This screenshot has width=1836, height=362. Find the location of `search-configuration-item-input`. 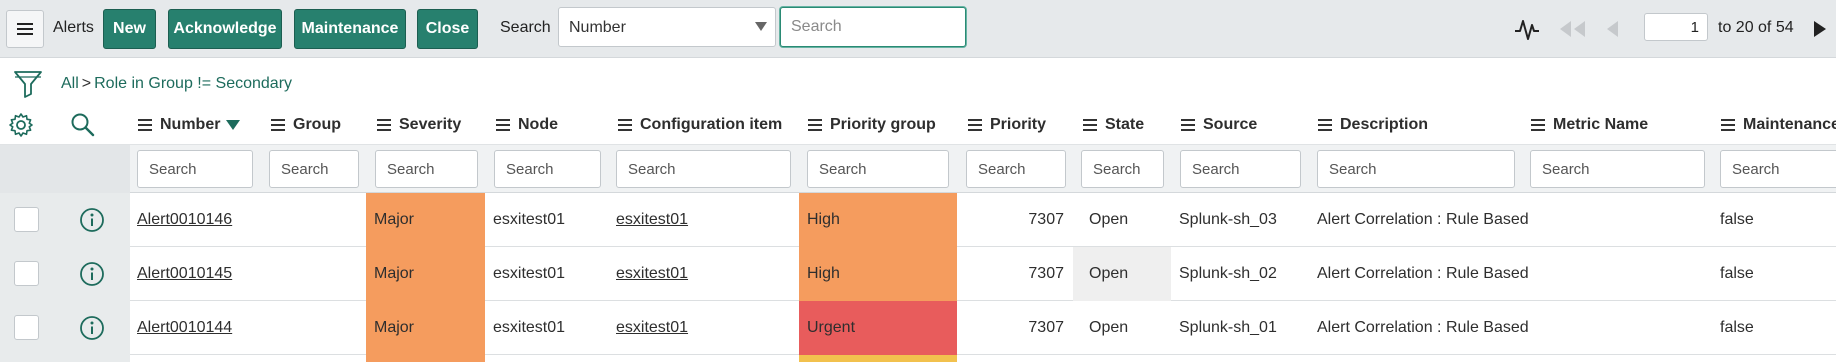

search-configuration-item-input is located at coordinates (703, 169).